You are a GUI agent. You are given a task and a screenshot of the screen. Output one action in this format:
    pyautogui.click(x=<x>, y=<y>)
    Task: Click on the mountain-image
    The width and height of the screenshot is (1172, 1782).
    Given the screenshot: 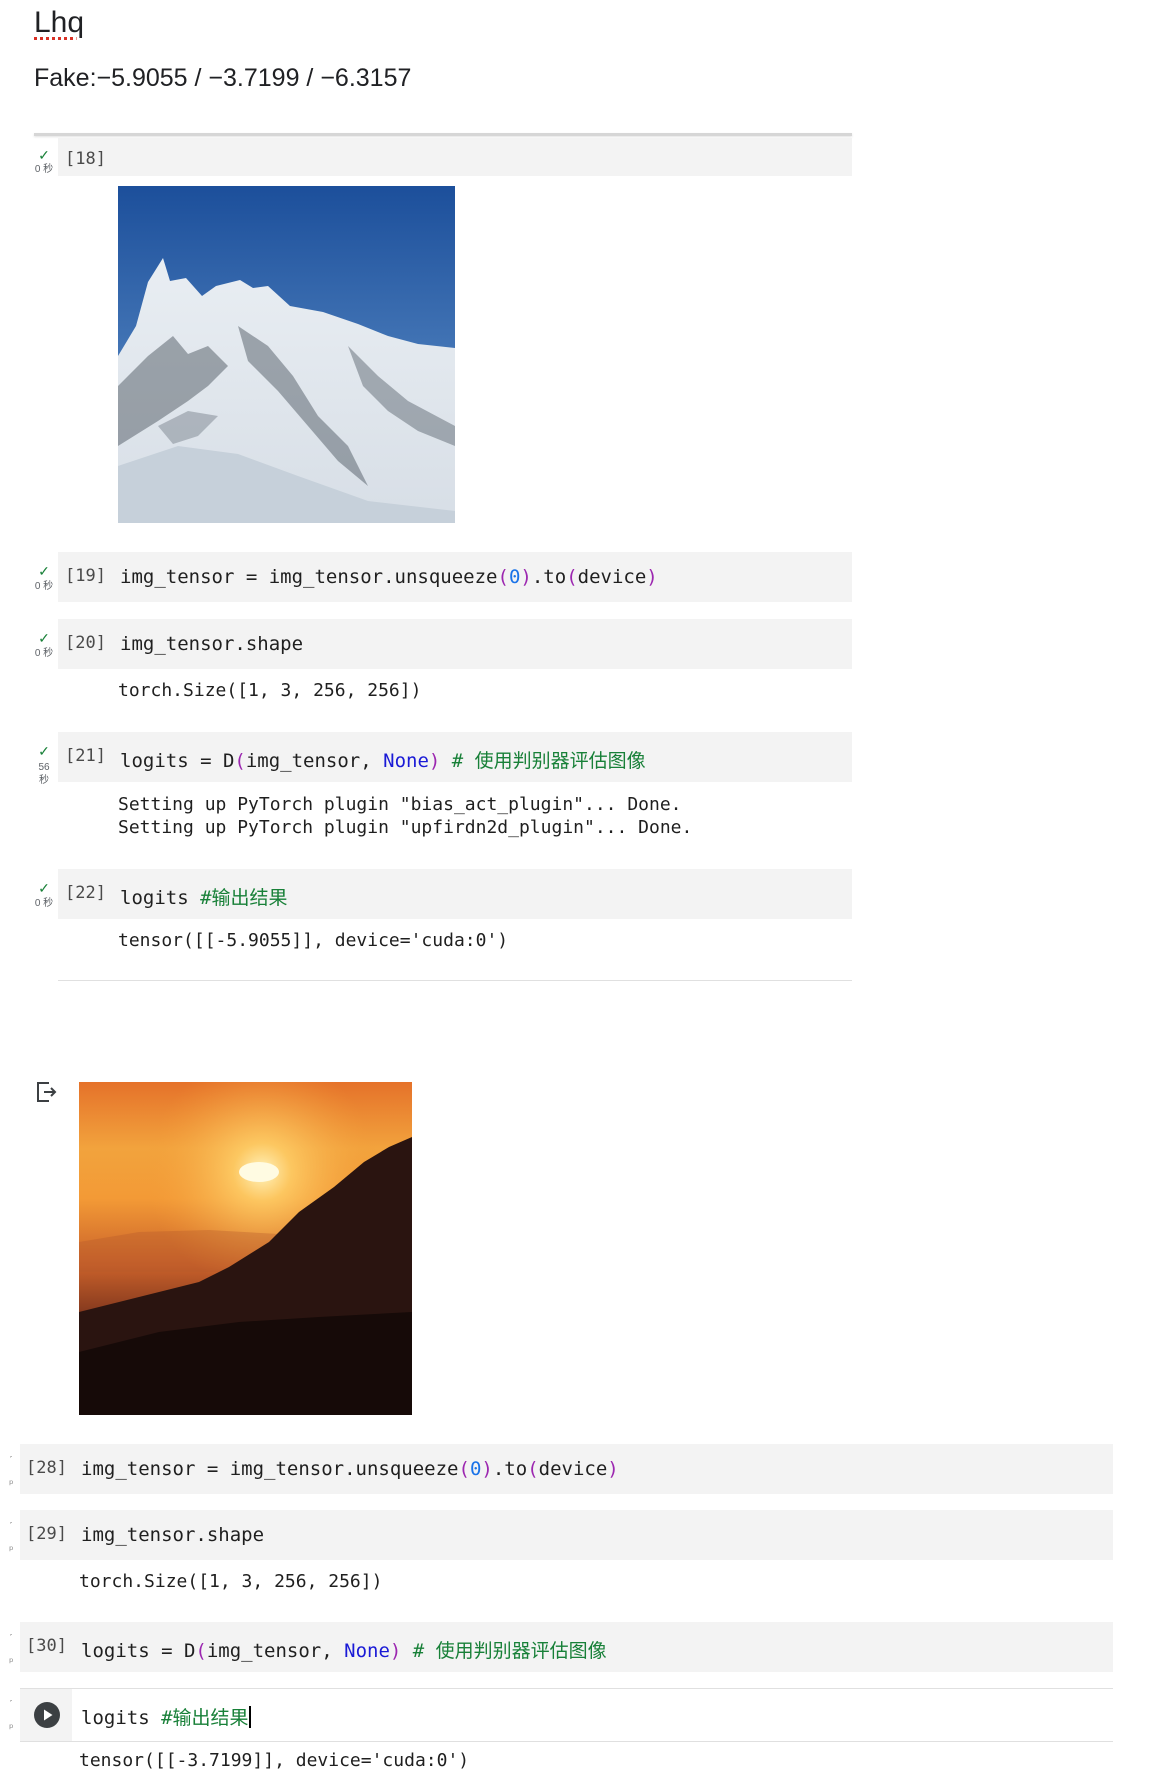 What is the action you would take?
    pyautogui.click(x=286, y=354)
    